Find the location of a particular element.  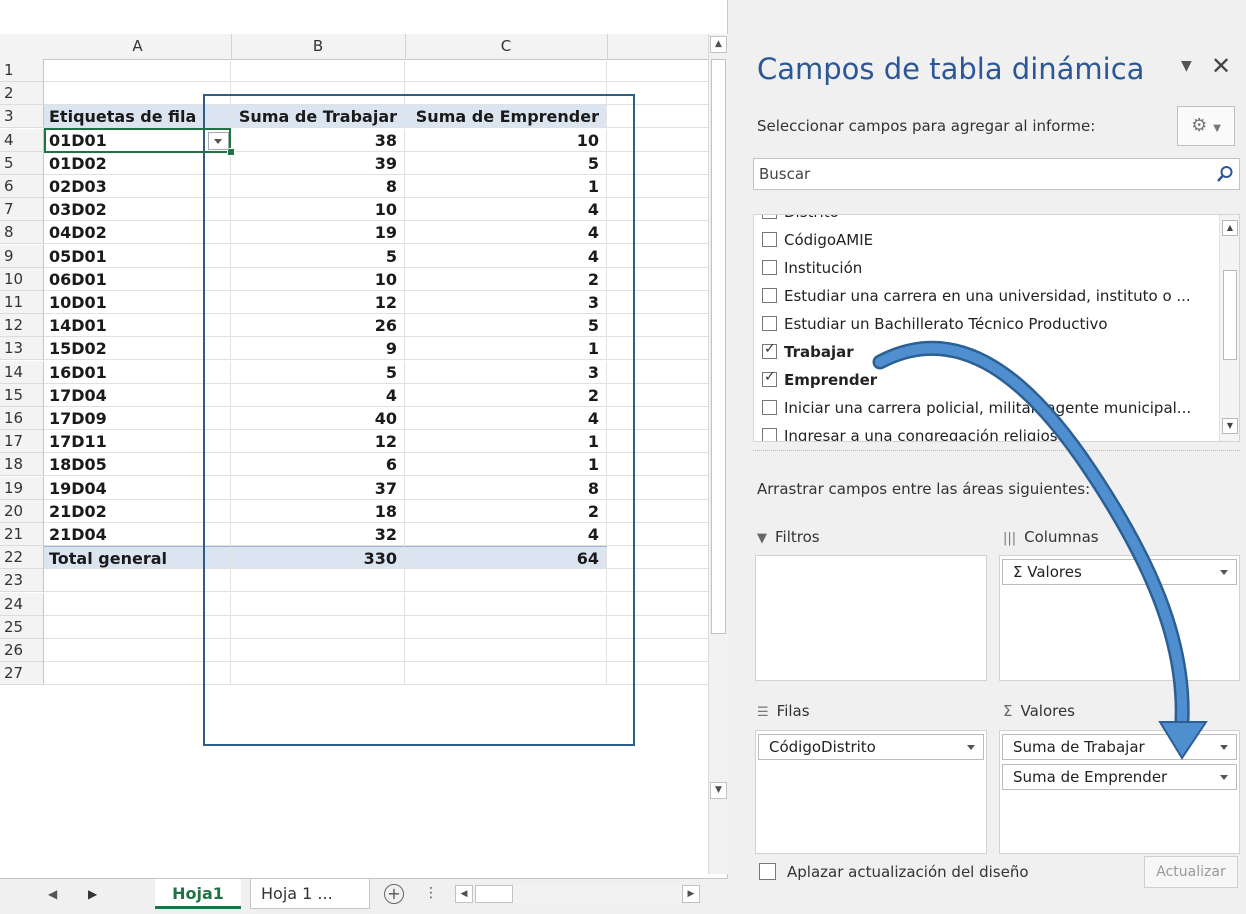

pivot-total-trabajar: 330 is located at coordinates (318, 557).